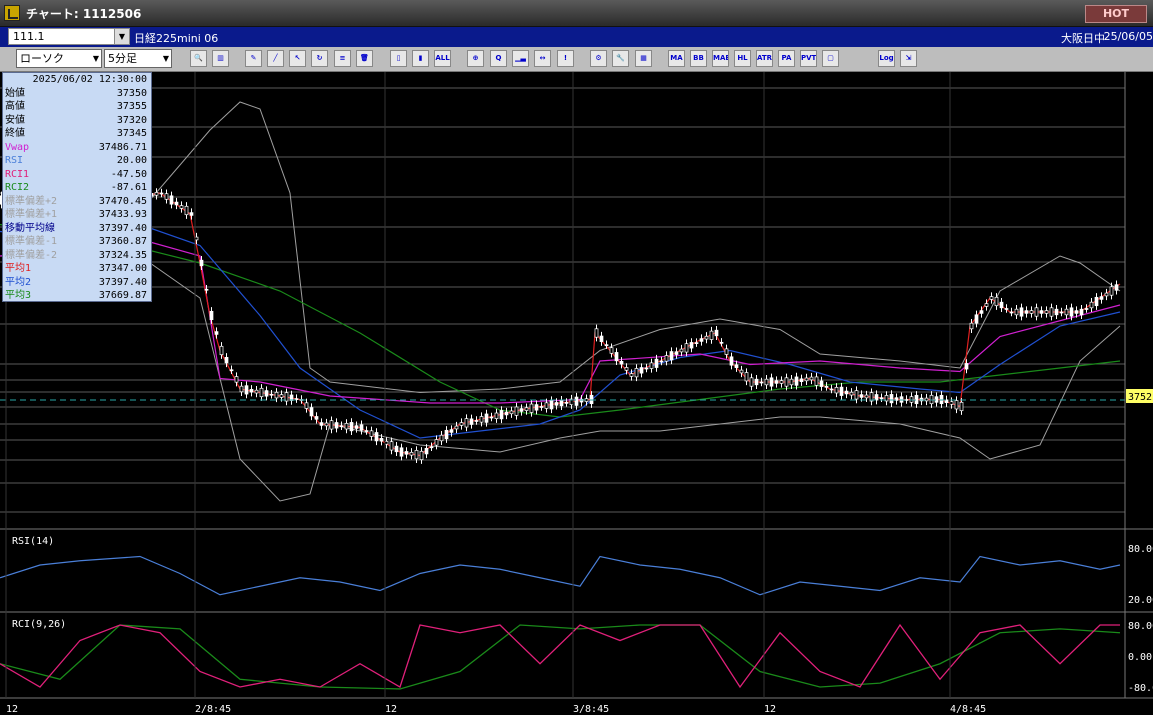 The height and width of the screenshot is (715, 1153). Describe the element at coordinates (830, 58) in the screenshot. I see `square-icon: ▢` at that location.